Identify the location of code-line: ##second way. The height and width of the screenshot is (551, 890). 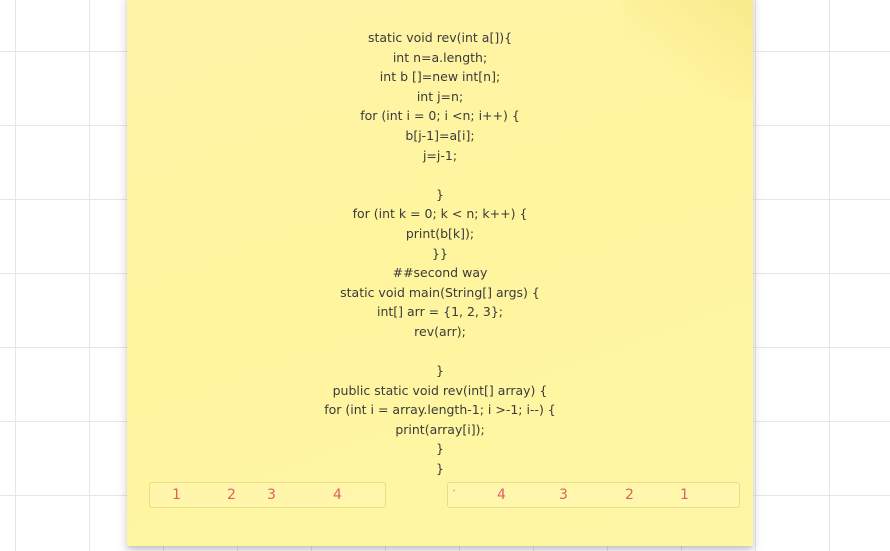
(440, 273).